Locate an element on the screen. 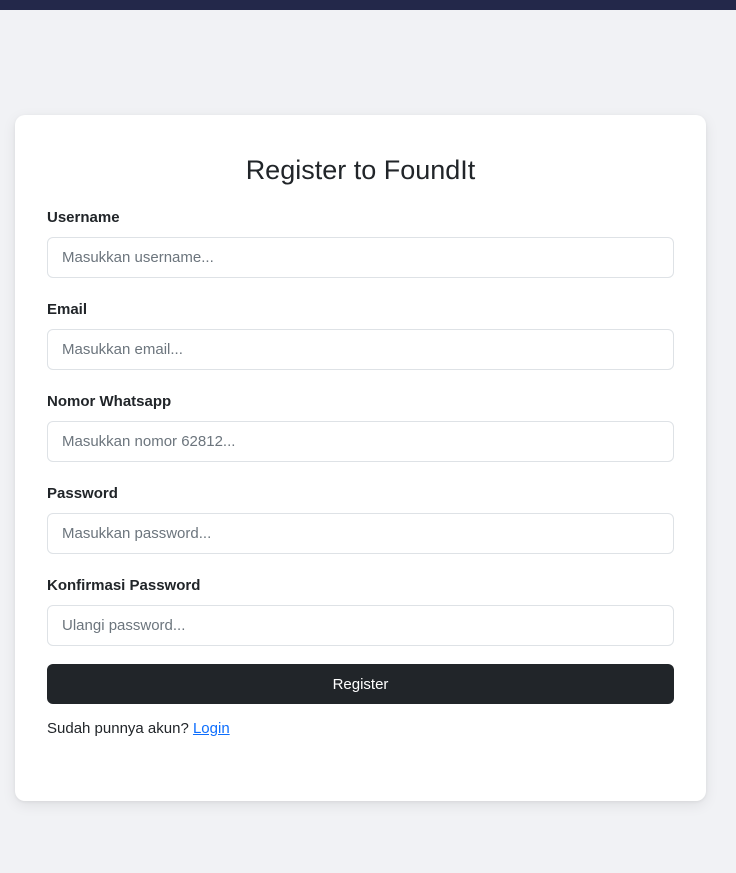 The image size is (736, 873). password-input is located at coordinates (360, 533).